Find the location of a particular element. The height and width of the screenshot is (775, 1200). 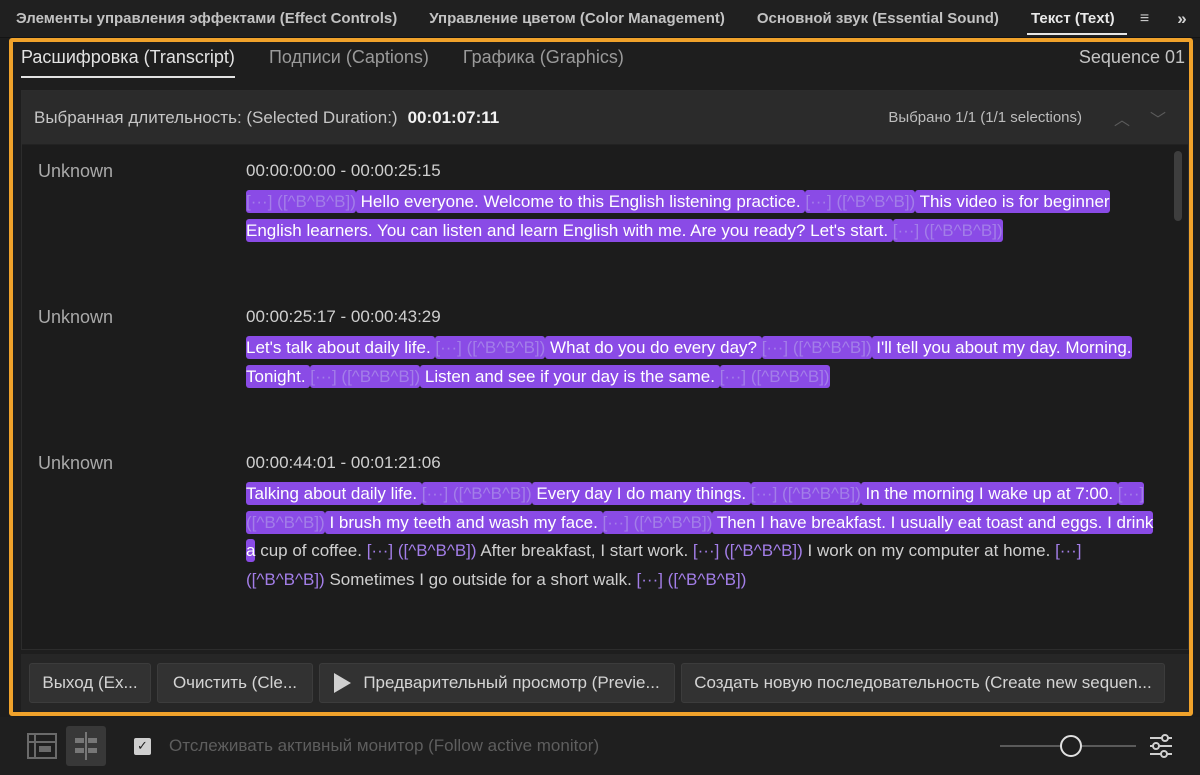

next-selection-chevron-down-icon: ﹀ is located at coordinates (1158, 118).